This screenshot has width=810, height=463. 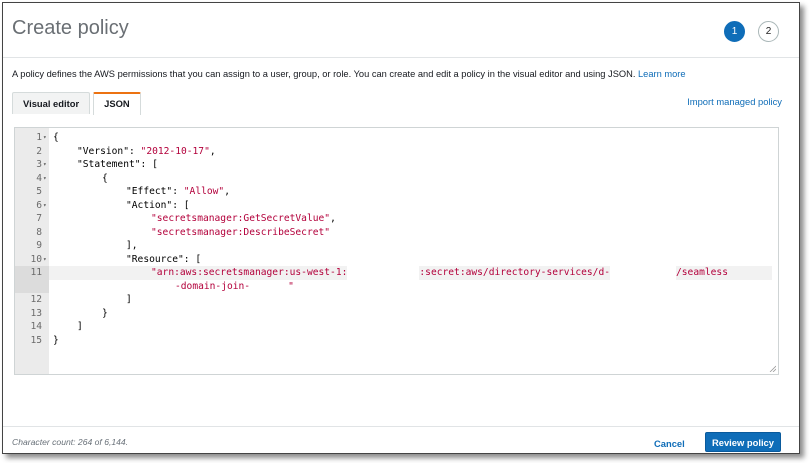 What do you see at coordinates (768, 31) in the screenshot?
I see `step-2-indicator: 2` at bounding box center [768, 31].